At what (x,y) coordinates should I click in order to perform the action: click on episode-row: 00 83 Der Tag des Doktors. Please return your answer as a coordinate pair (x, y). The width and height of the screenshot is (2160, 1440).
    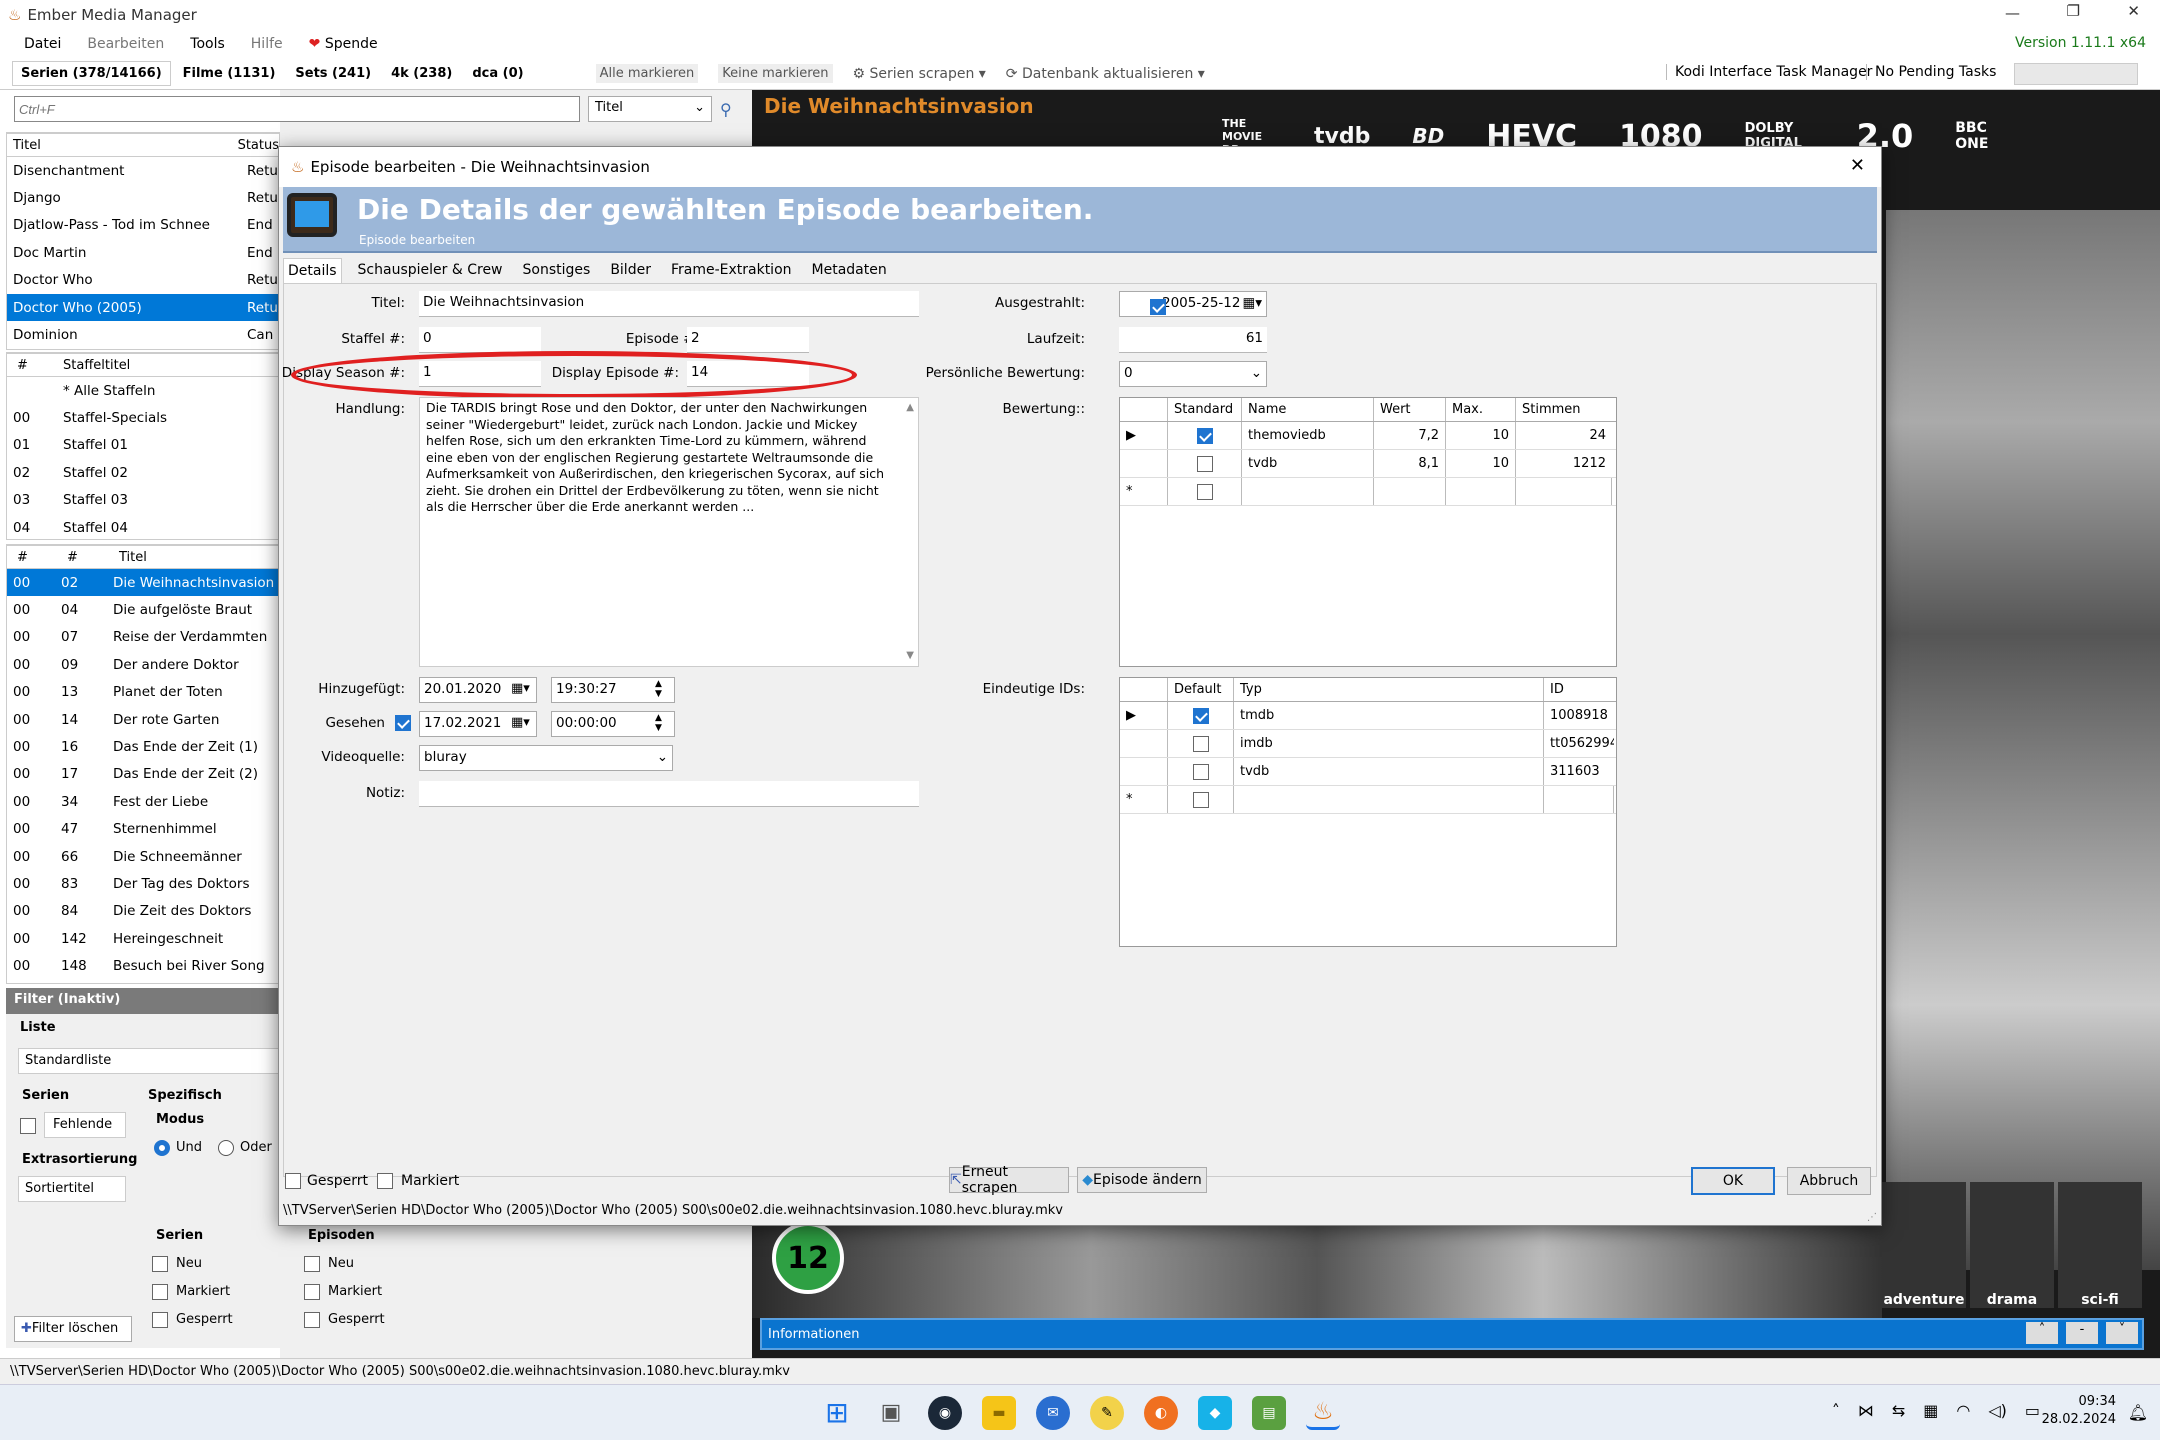
    Looking at the image, I should click on (143, 883).